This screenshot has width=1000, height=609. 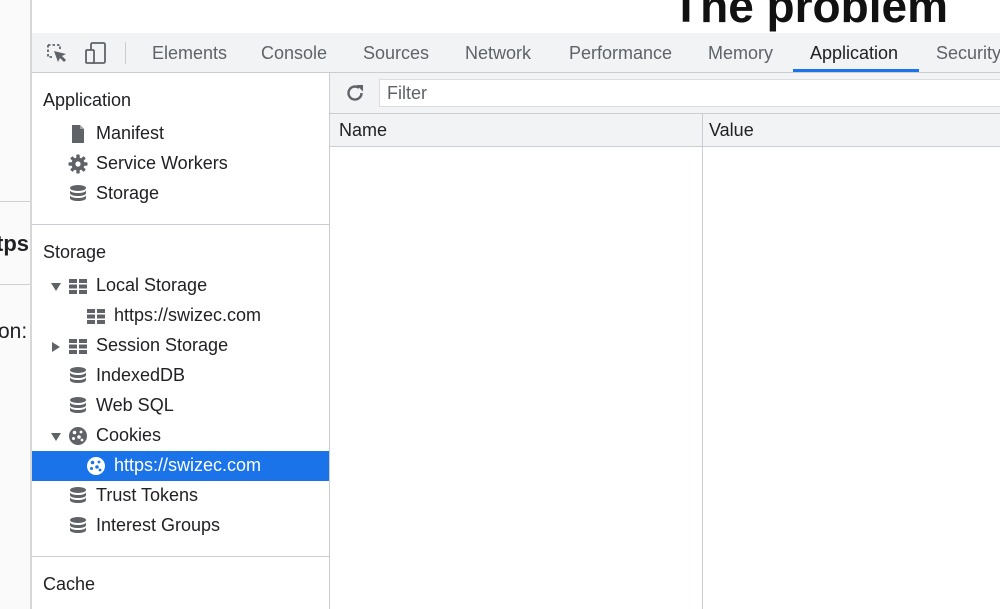 I want to click on page-heading: The problem, so click(x=810, y=16).